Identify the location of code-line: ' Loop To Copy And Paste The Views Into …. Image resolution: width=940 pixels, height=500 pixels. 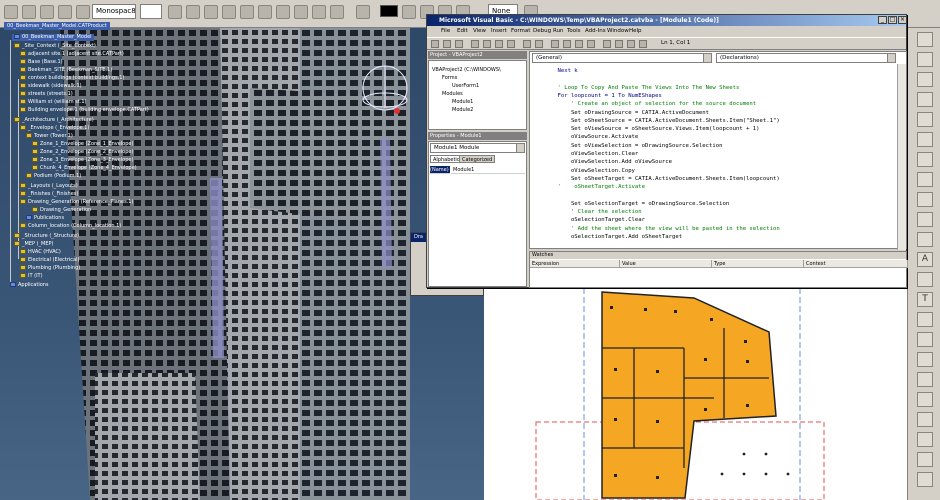
(641, 88).